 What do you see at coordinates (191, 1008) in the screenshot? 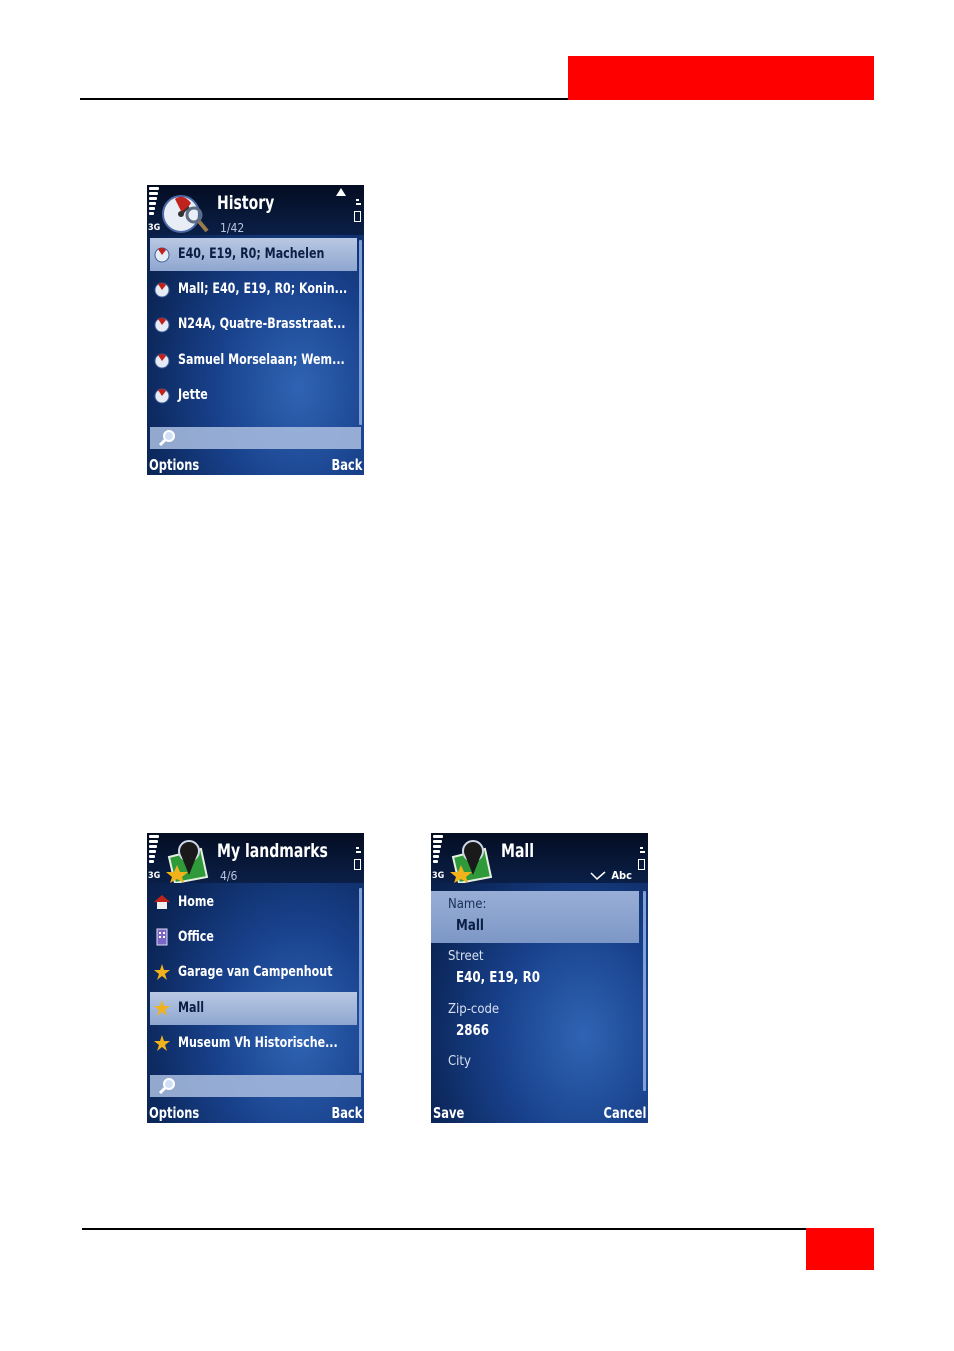
I see `landmark-item-label: Mall` at bounding box center [191, 1008].